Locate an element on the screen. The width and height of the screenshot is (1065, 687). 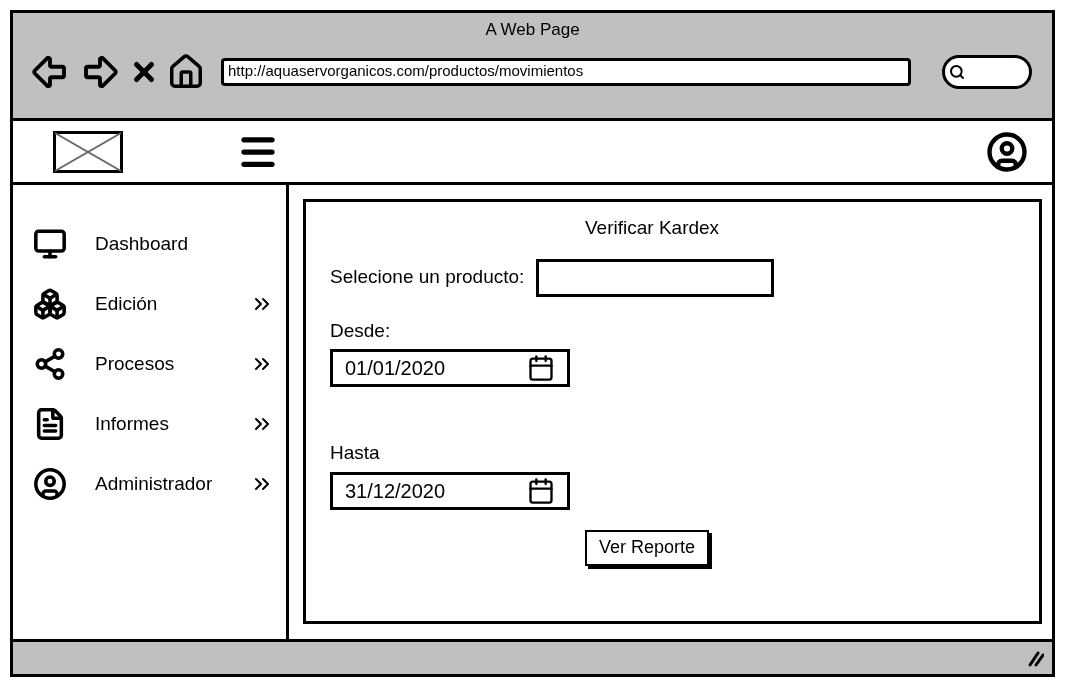
monitor-icon is located at coordinates (50, 244).